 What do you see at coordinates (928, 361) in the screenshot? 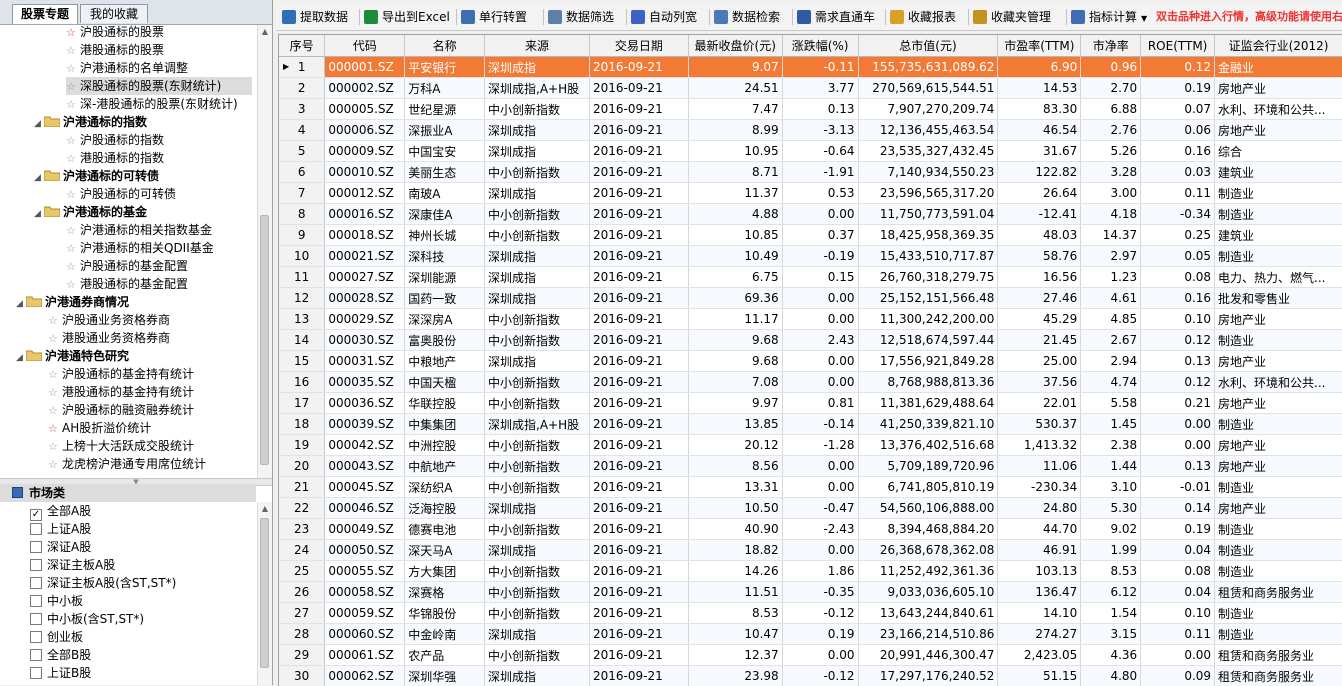
I see `table-cell: 17,556,921,849.28` at bounding box center [928, 361].